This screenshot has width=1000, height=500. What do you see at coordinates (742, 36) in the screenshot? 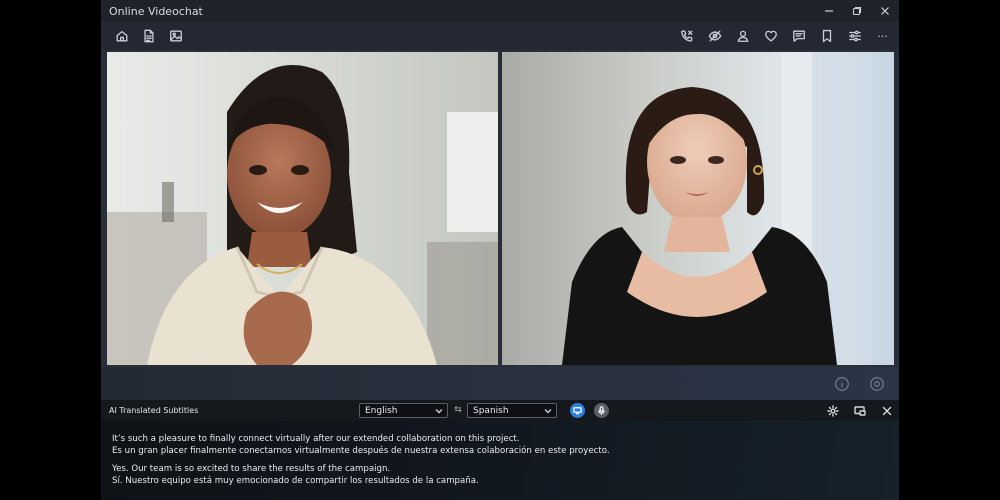
I see `person-icon` at bounding box center [742, 36].